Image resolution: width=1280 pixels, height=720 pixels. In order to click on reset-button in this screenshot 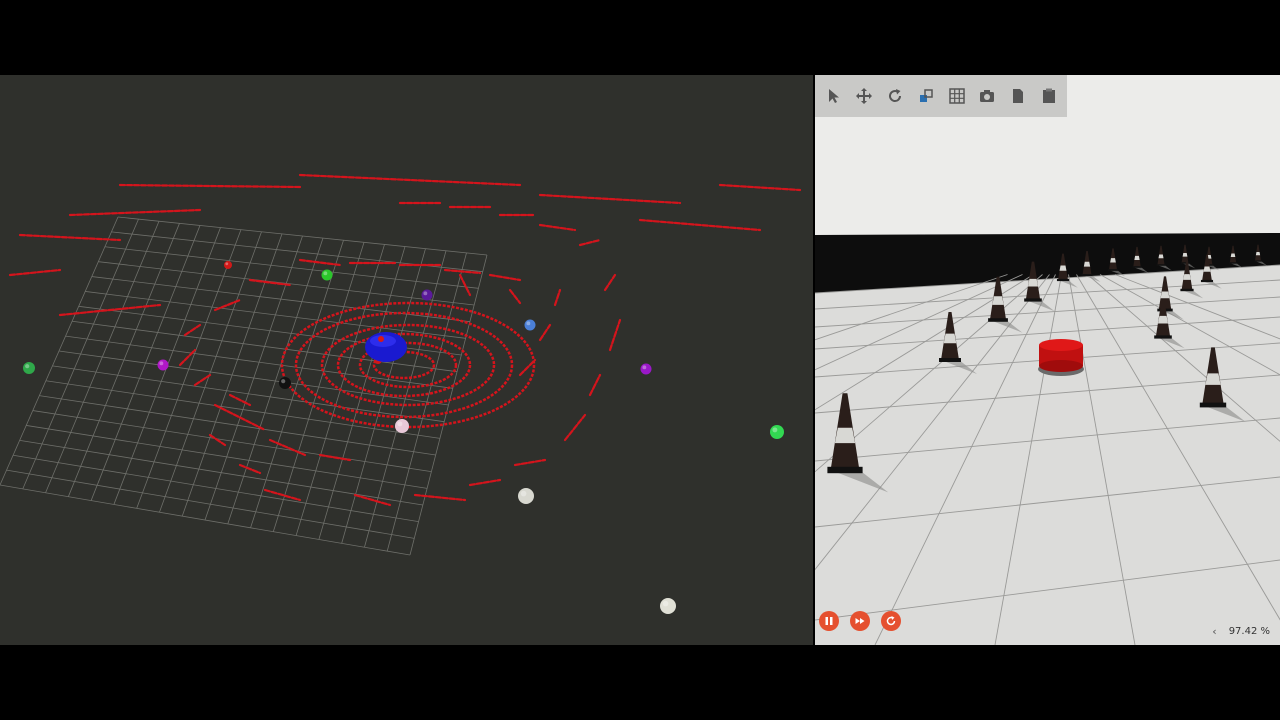, I will do `click(891, 621)`.